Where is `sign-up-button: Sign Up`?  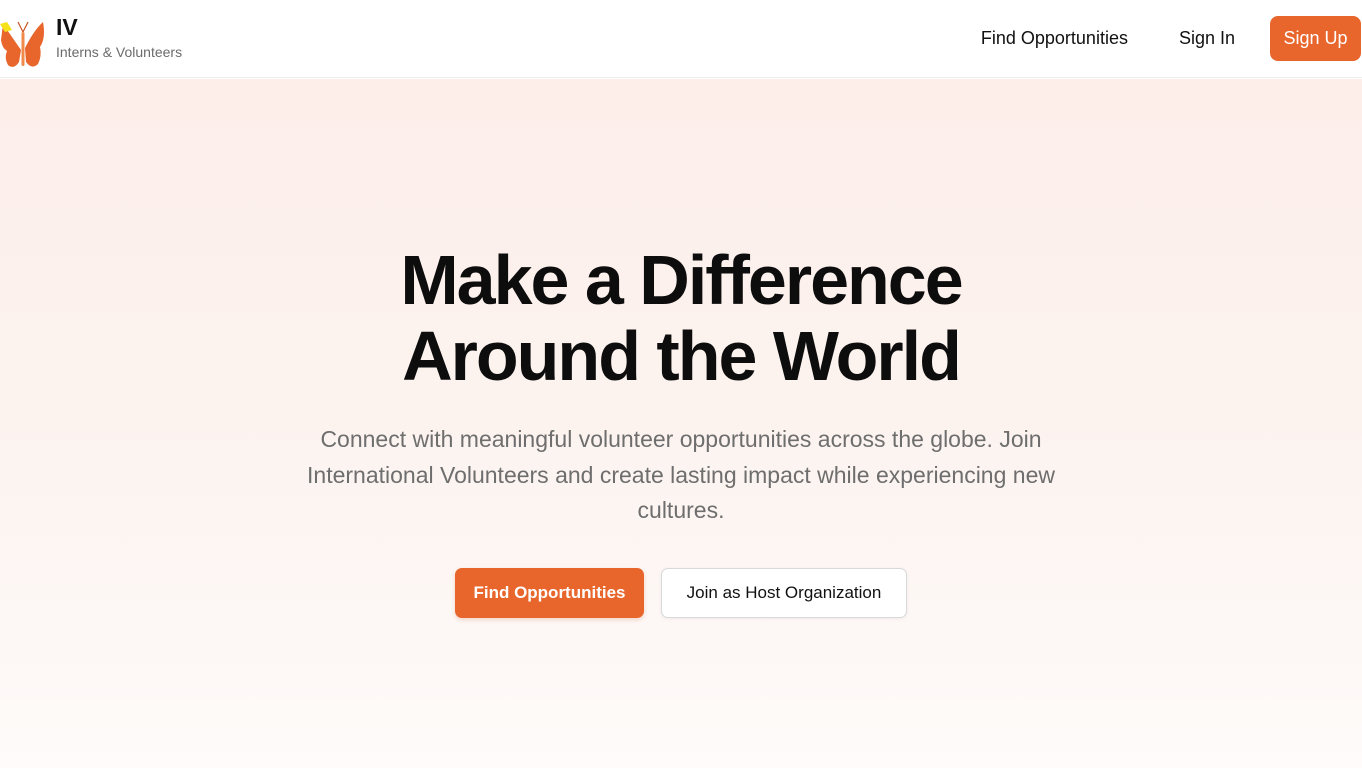 sign-up-button: Sign Up is located at coordinates (1315, 38).